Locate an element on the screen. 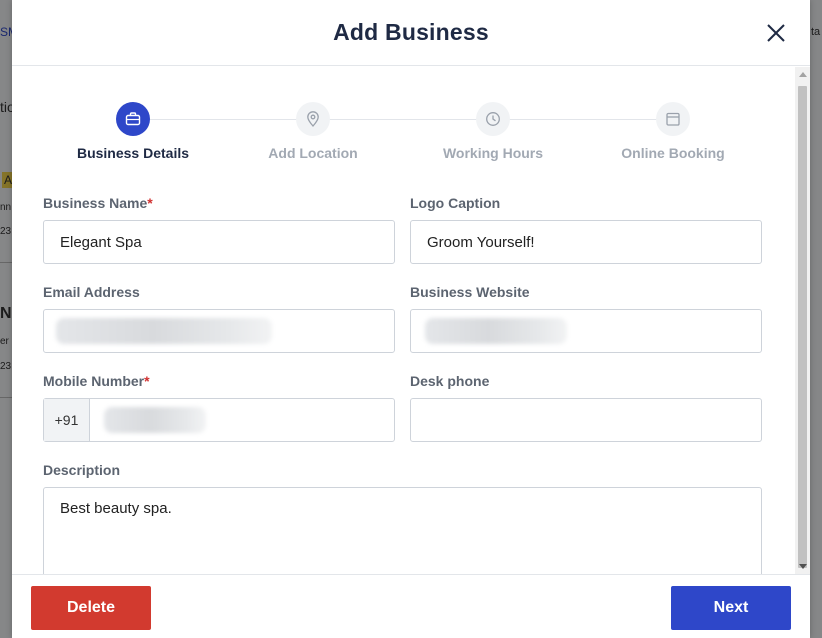  website-label: Business Website is located at coordinates (470, 292).